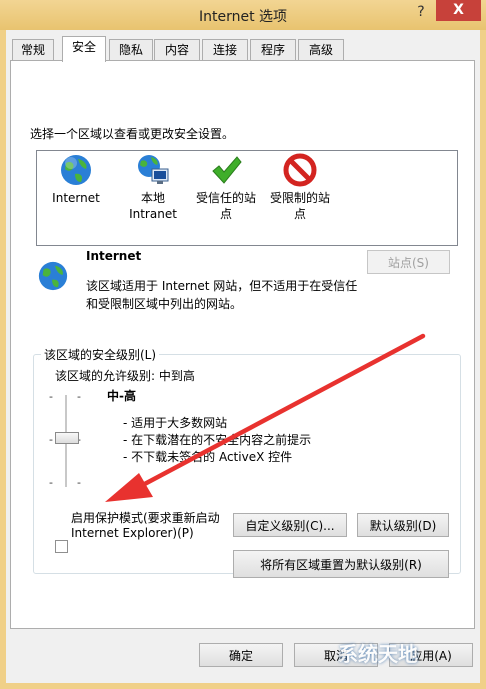  Describe the element at coordinates (321, 49) in the screenshot. I see `tab-advanced: 高级` at that location.